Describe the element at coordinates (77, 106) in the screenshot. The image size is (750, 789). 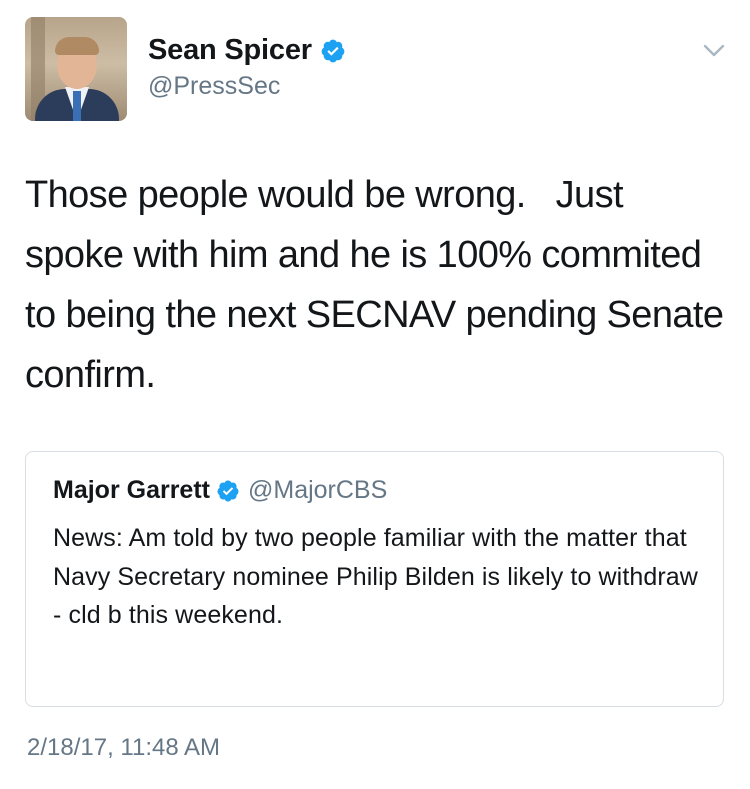
I see `avatar-tie` at that location.